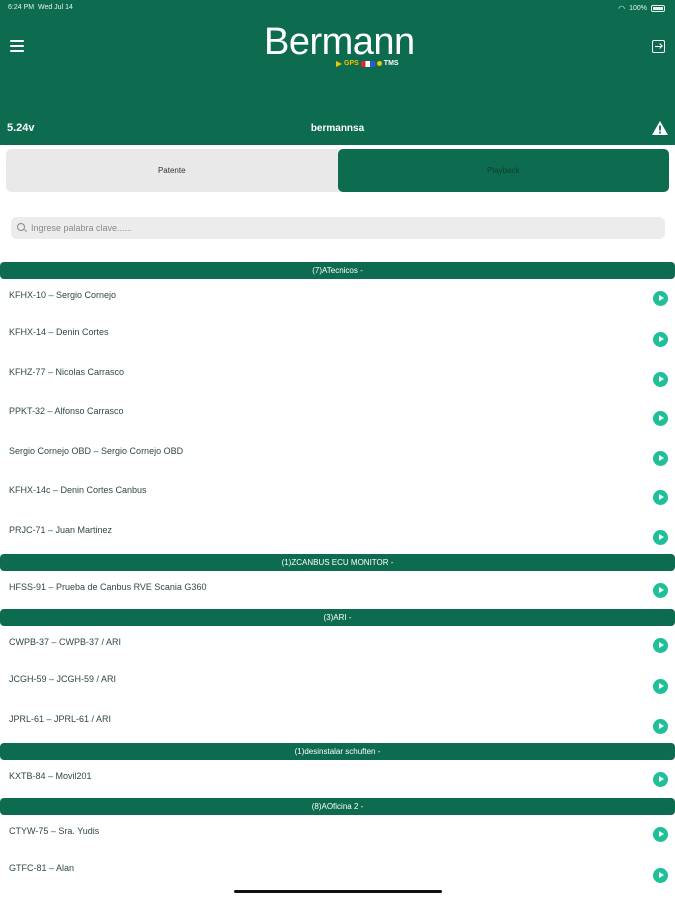  Describe the element at coordinates (21, 7) in the screenshot. I see `status-time: 6:24 PM` at that location.